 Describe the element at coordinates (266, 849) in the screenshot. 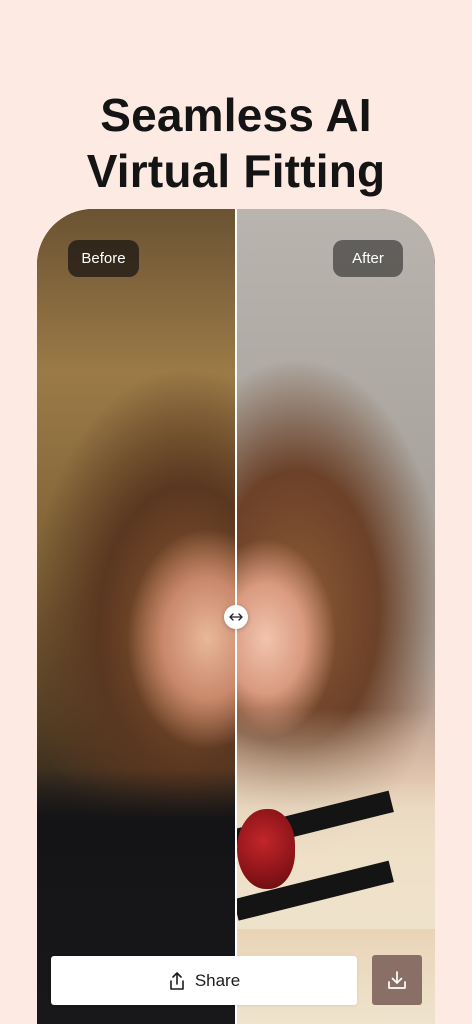

I see `rose-decoration` at that location.